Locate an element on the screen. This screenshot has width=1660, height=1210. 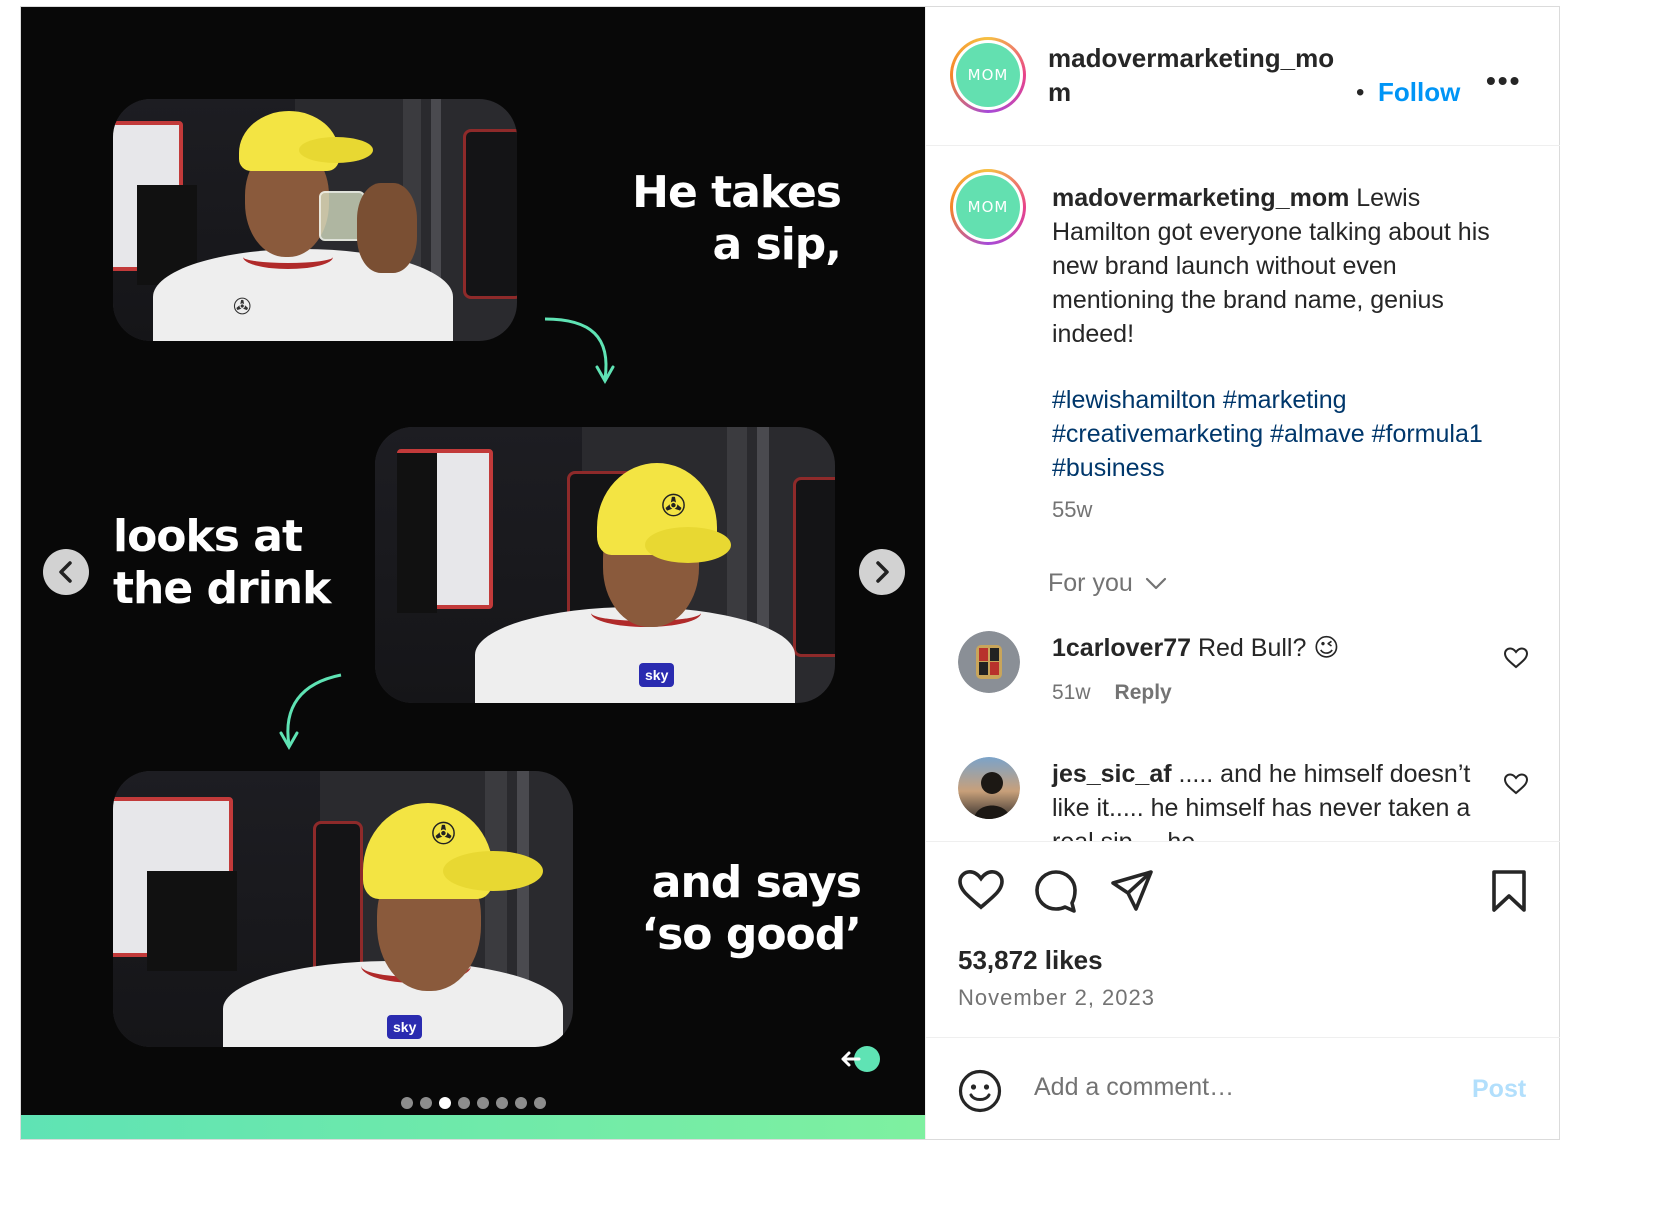
caption-username: madovermarketing_mom is located at coordinates (1200, 198).